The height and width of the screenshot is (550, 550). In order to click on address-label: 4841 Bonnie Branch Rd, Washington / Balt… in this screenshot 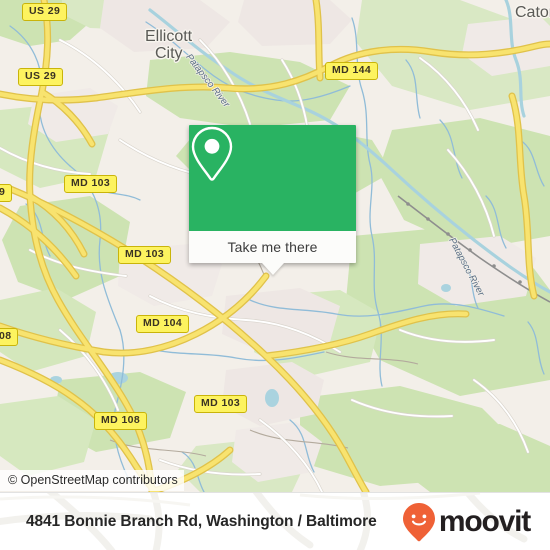, I will do `click(201, 521)`.